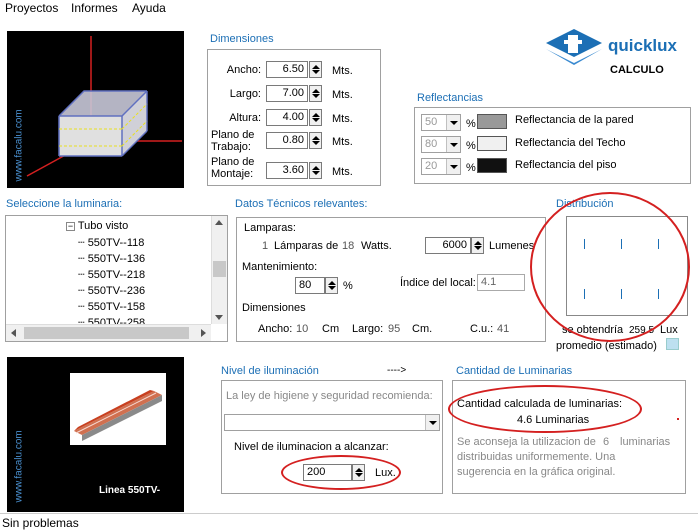 The image size is (698, 531). Describe the element at coordinates (471, 146) in the screenshot. I see `ceiling-pct: %` at that location.